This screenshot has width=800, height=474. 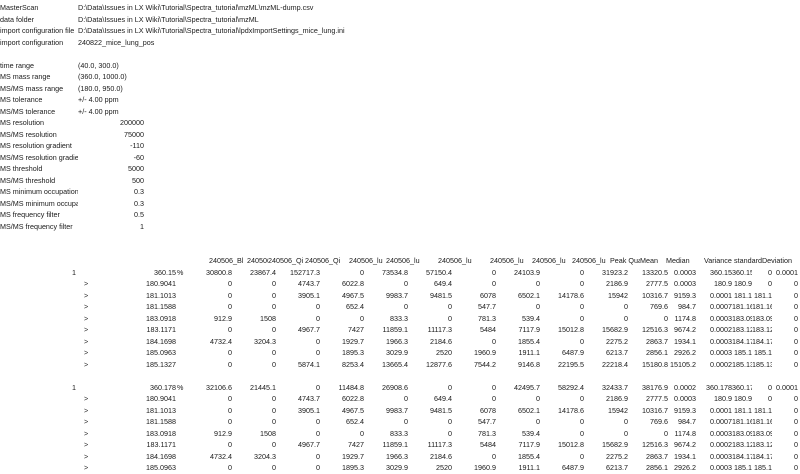 I want to click on fragment-value: 3905.1, so click(x=298, y=411).